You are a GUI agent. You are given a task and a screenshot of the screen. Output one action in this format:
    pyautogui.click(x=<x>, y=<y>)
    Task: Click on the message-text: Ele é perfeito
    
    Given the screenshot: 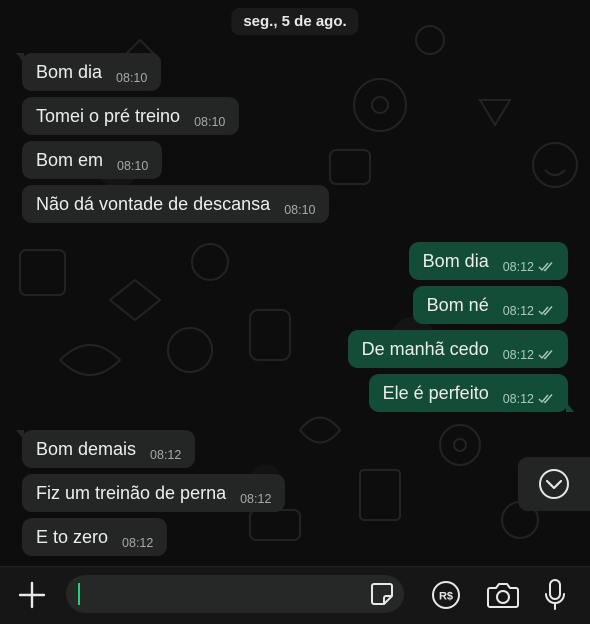 What is the action you would take?
    pyautogui.click(x=435, y=392)
    